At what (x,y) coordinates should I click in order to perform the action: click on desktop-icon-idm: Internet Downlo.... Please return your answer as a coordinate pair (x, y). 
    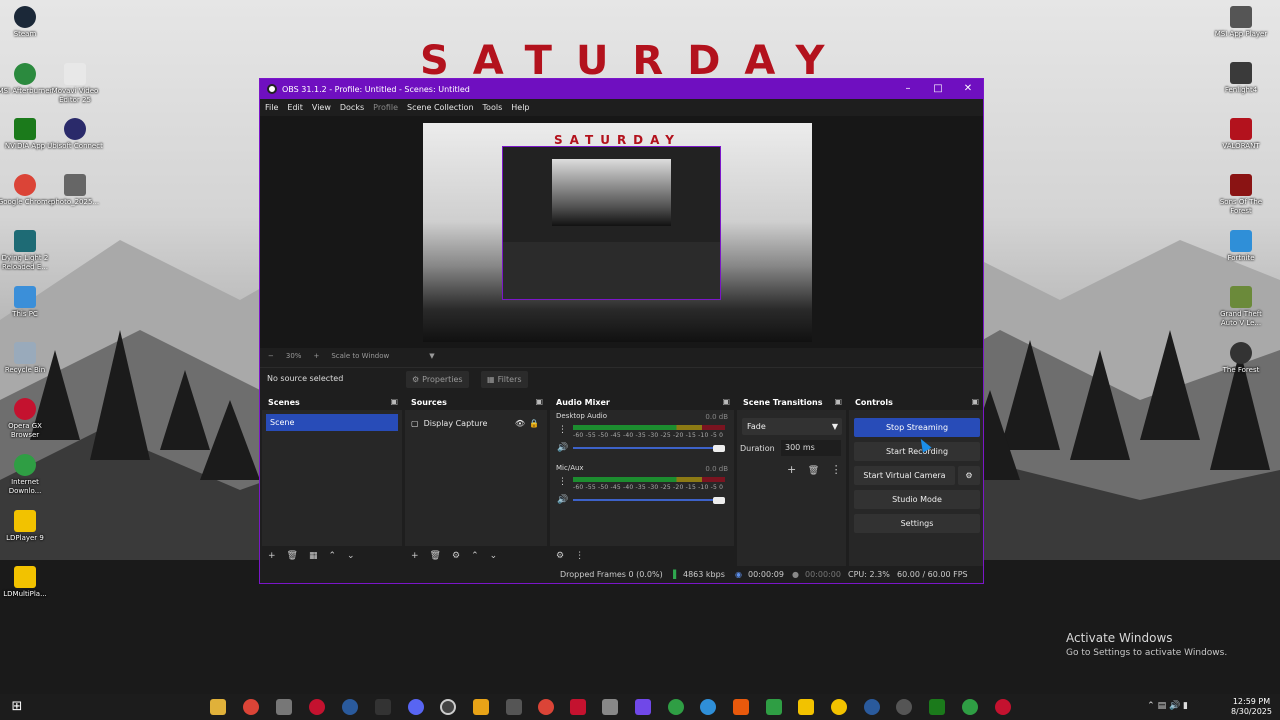
    Looking at the image, I should click on (27, 475).